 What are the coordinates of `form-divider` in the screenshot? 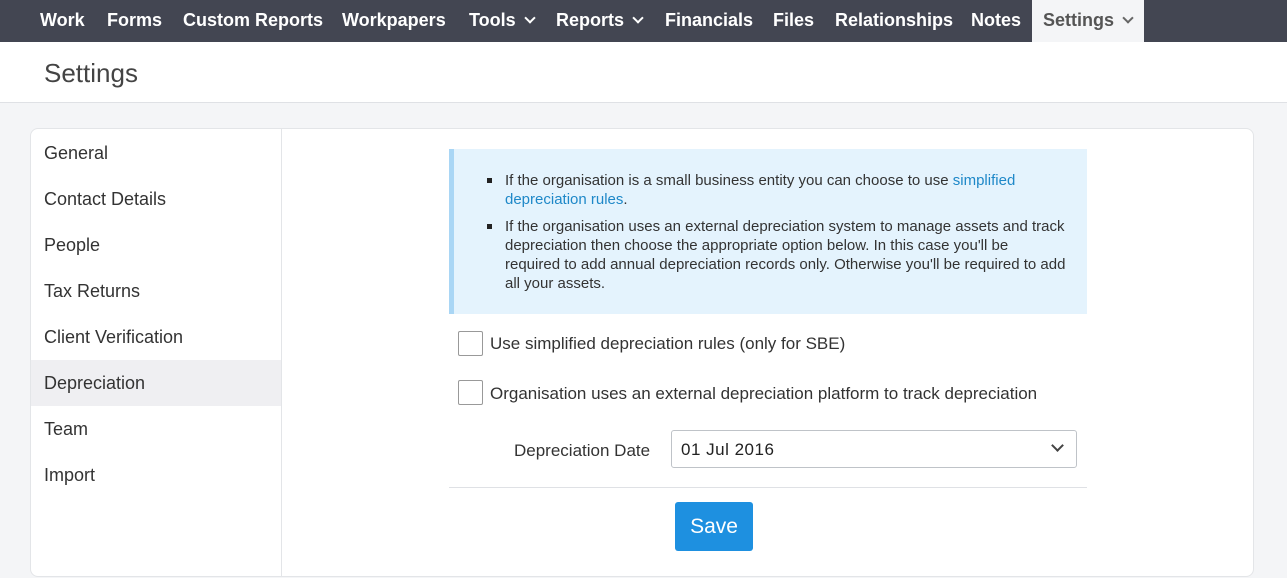 It's located at (768, 487).